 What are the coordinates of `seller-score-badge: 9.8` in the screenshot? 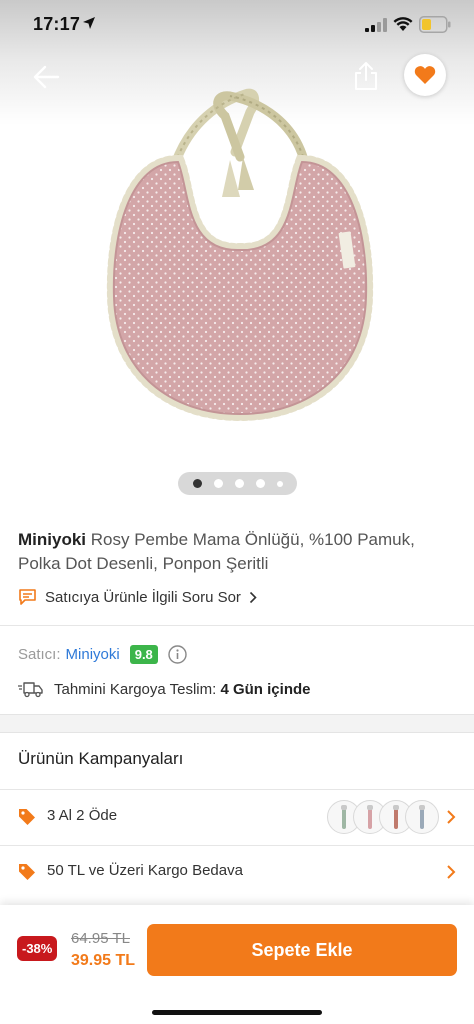 It's located at (143, 654).